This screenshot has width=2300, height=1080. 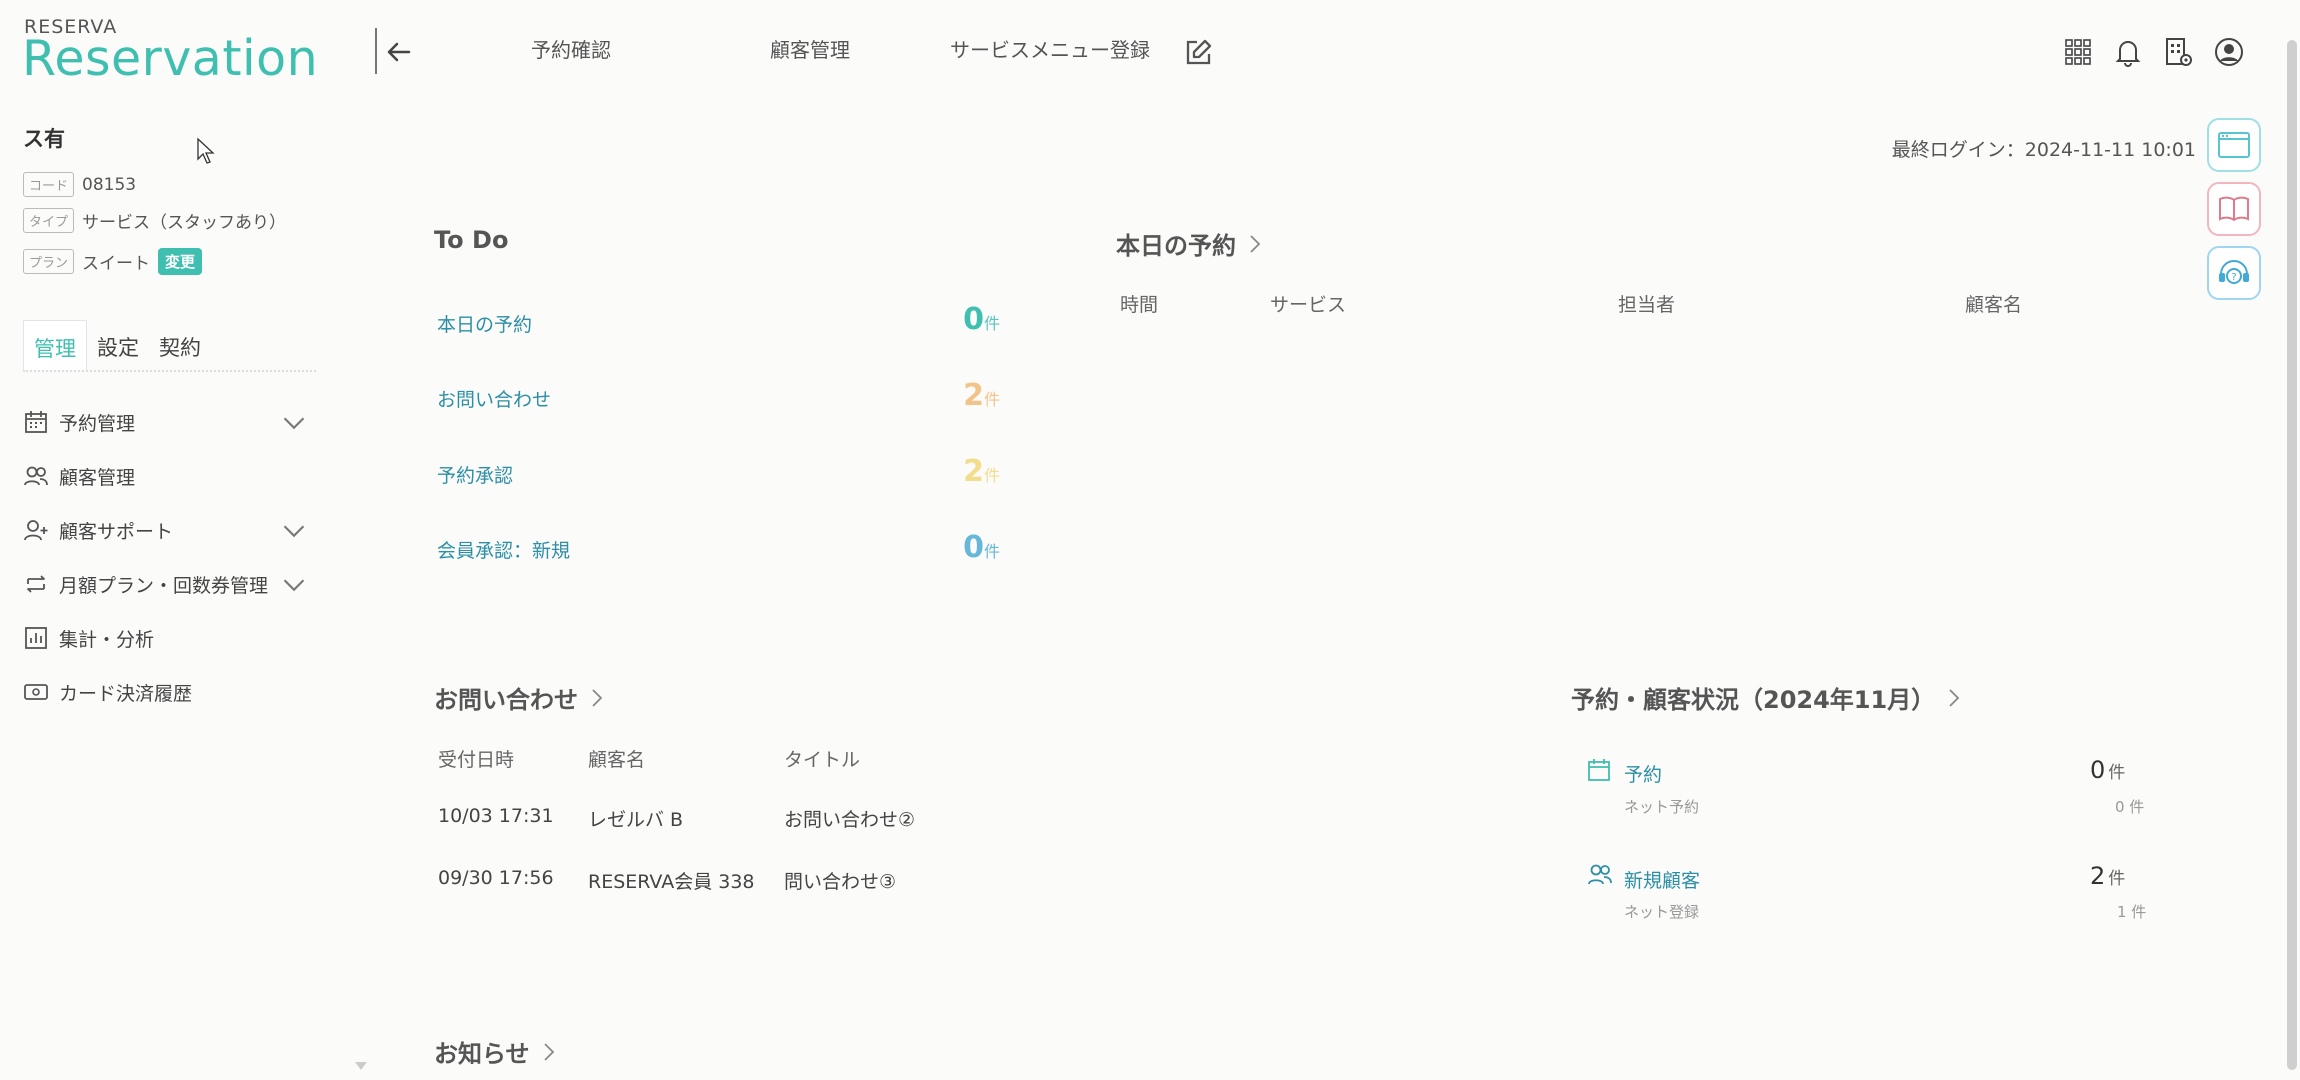 I want to click on status-num-row: 0 件, so click(x=2107, y=770).